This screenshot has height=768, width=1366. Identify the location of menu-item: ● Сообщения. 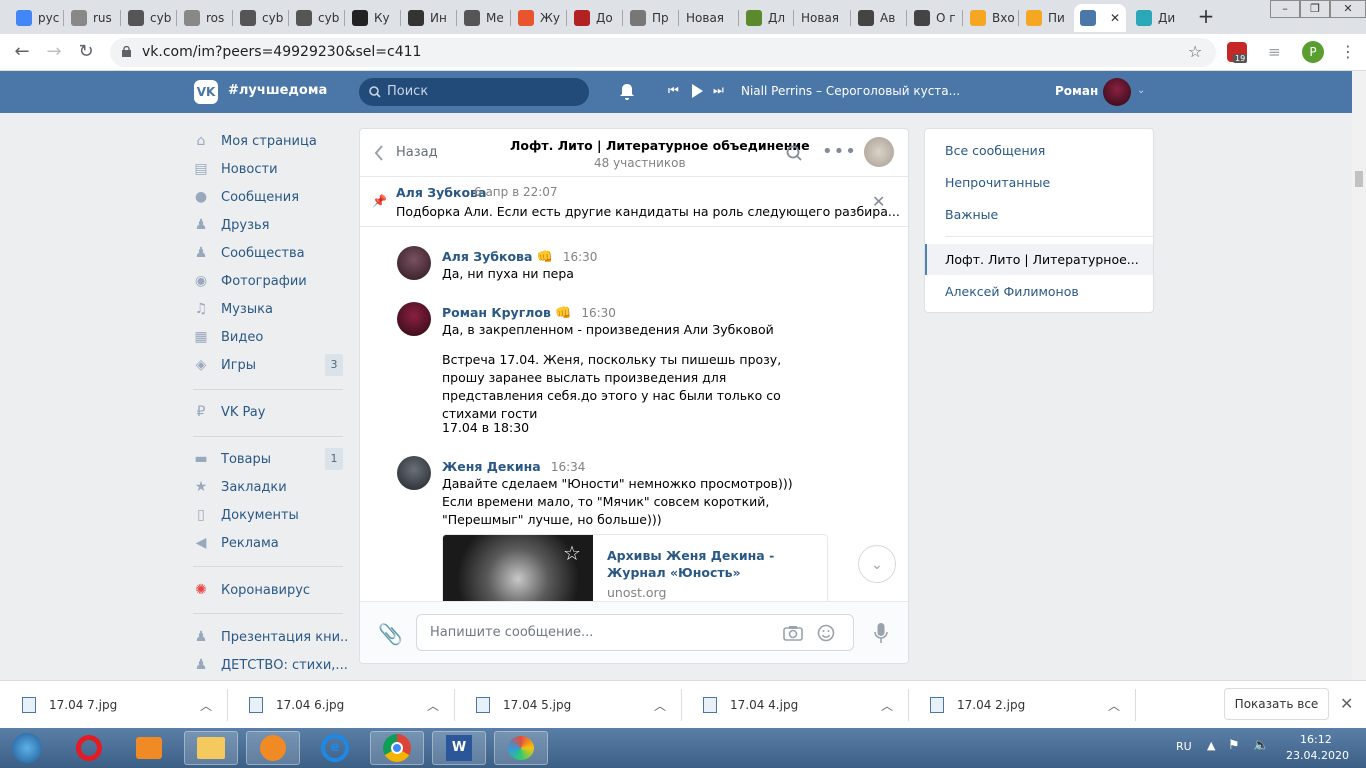
(246, 197).